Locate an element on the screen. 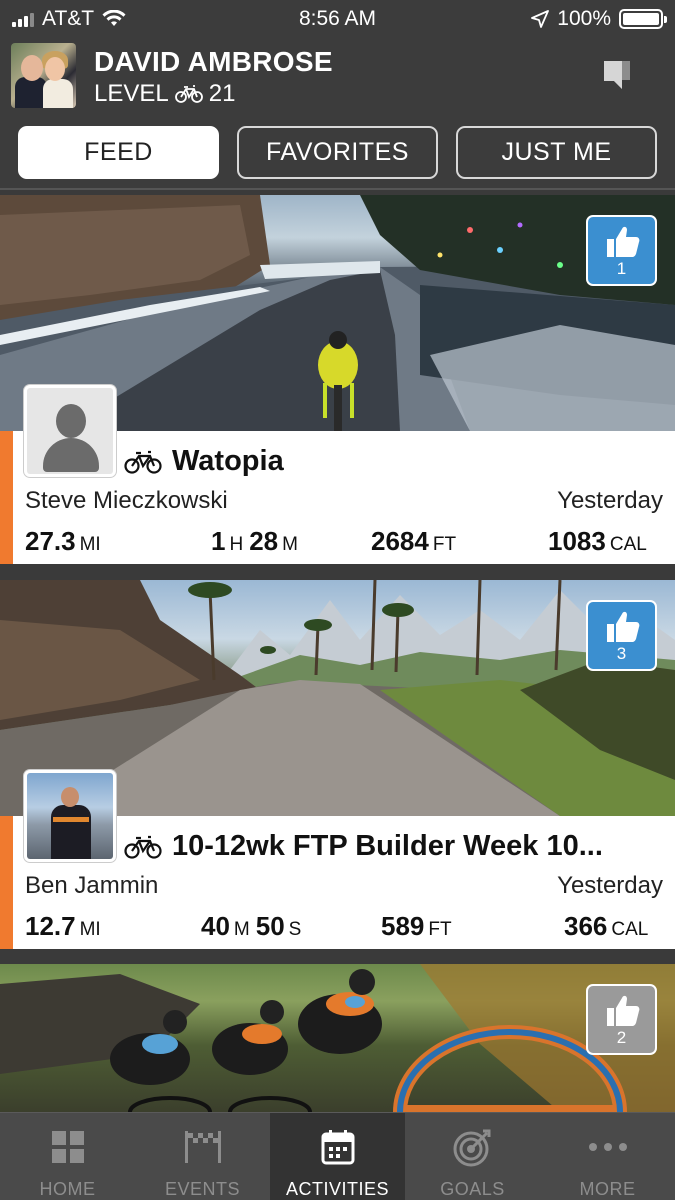 The height and width of the screenshot is (1200, 675). rider-name: Ben Jammin is located at coordinates (92, 885).